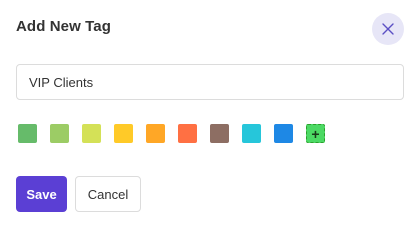 The width and height of the screenshot is (417, 240). Describe the element at coordinates (108, 194) in the screenshot. I see `cancel-button: Cancel` at that location.